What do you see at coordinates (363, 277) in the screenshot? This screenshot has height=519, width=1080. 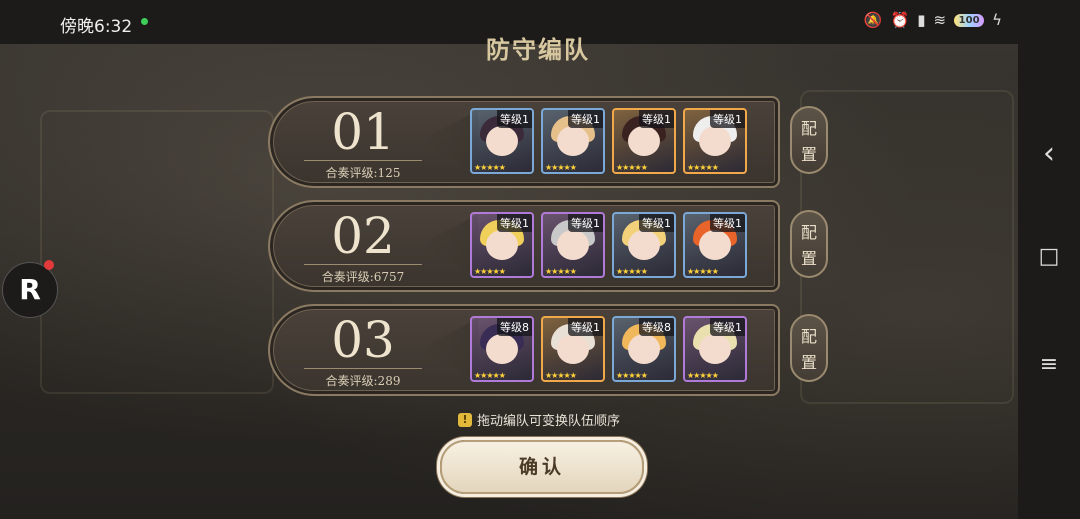 I see `team-score: 合奏评级:6757` at bounding box center [363, 277].